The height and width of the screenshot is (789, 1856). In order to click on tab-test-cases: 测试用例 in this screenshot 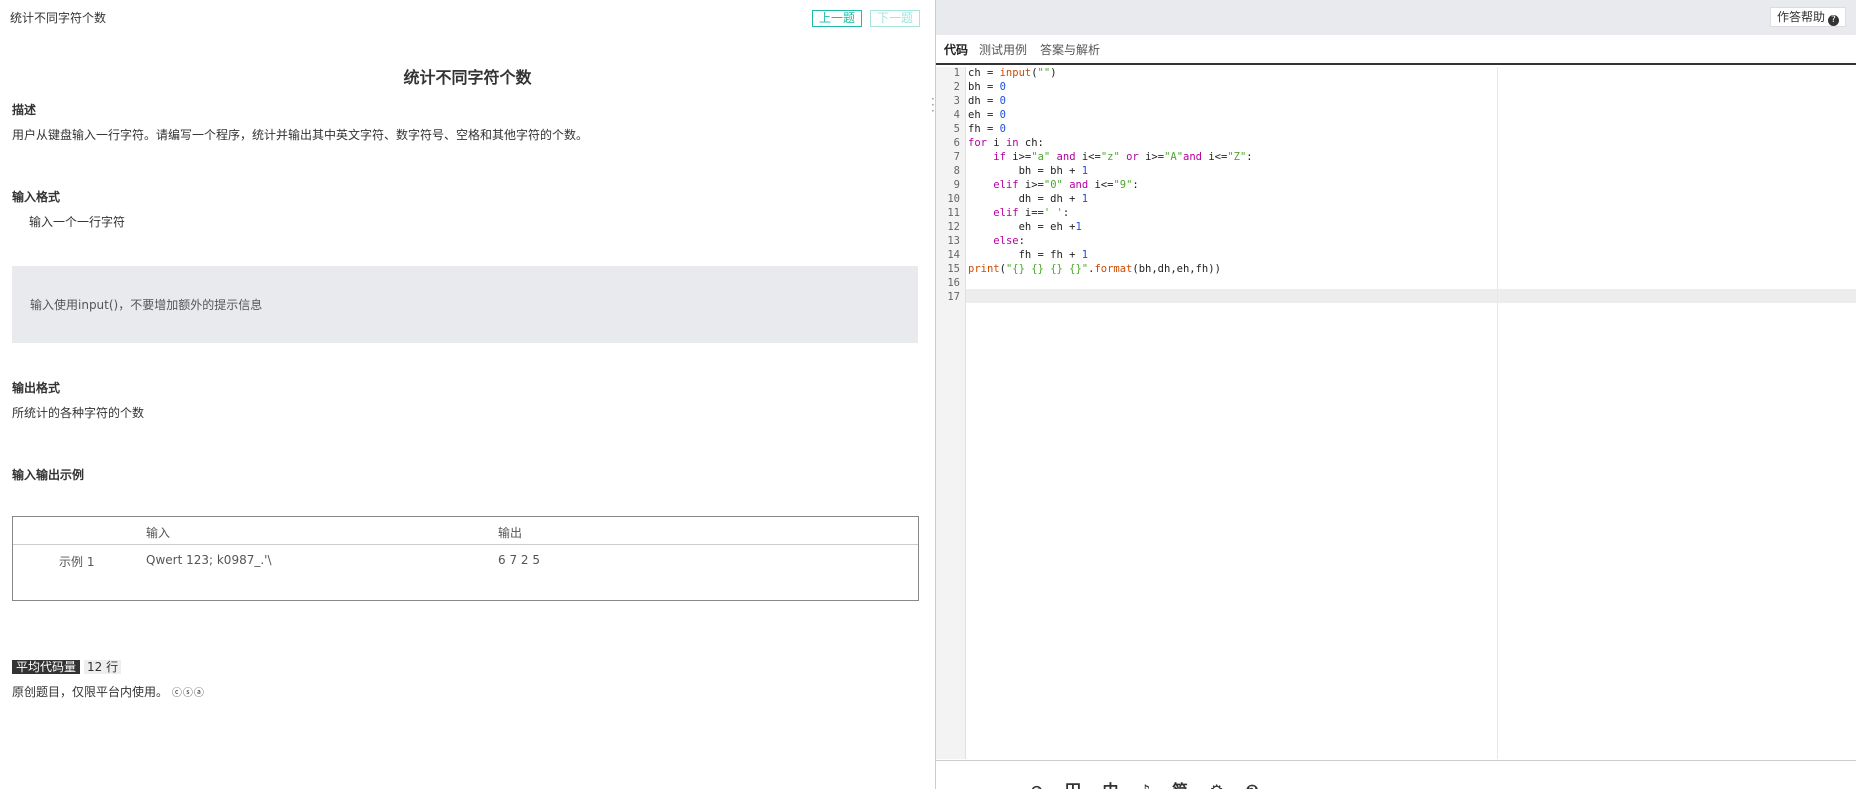, I will do `click(1003, 53)`.